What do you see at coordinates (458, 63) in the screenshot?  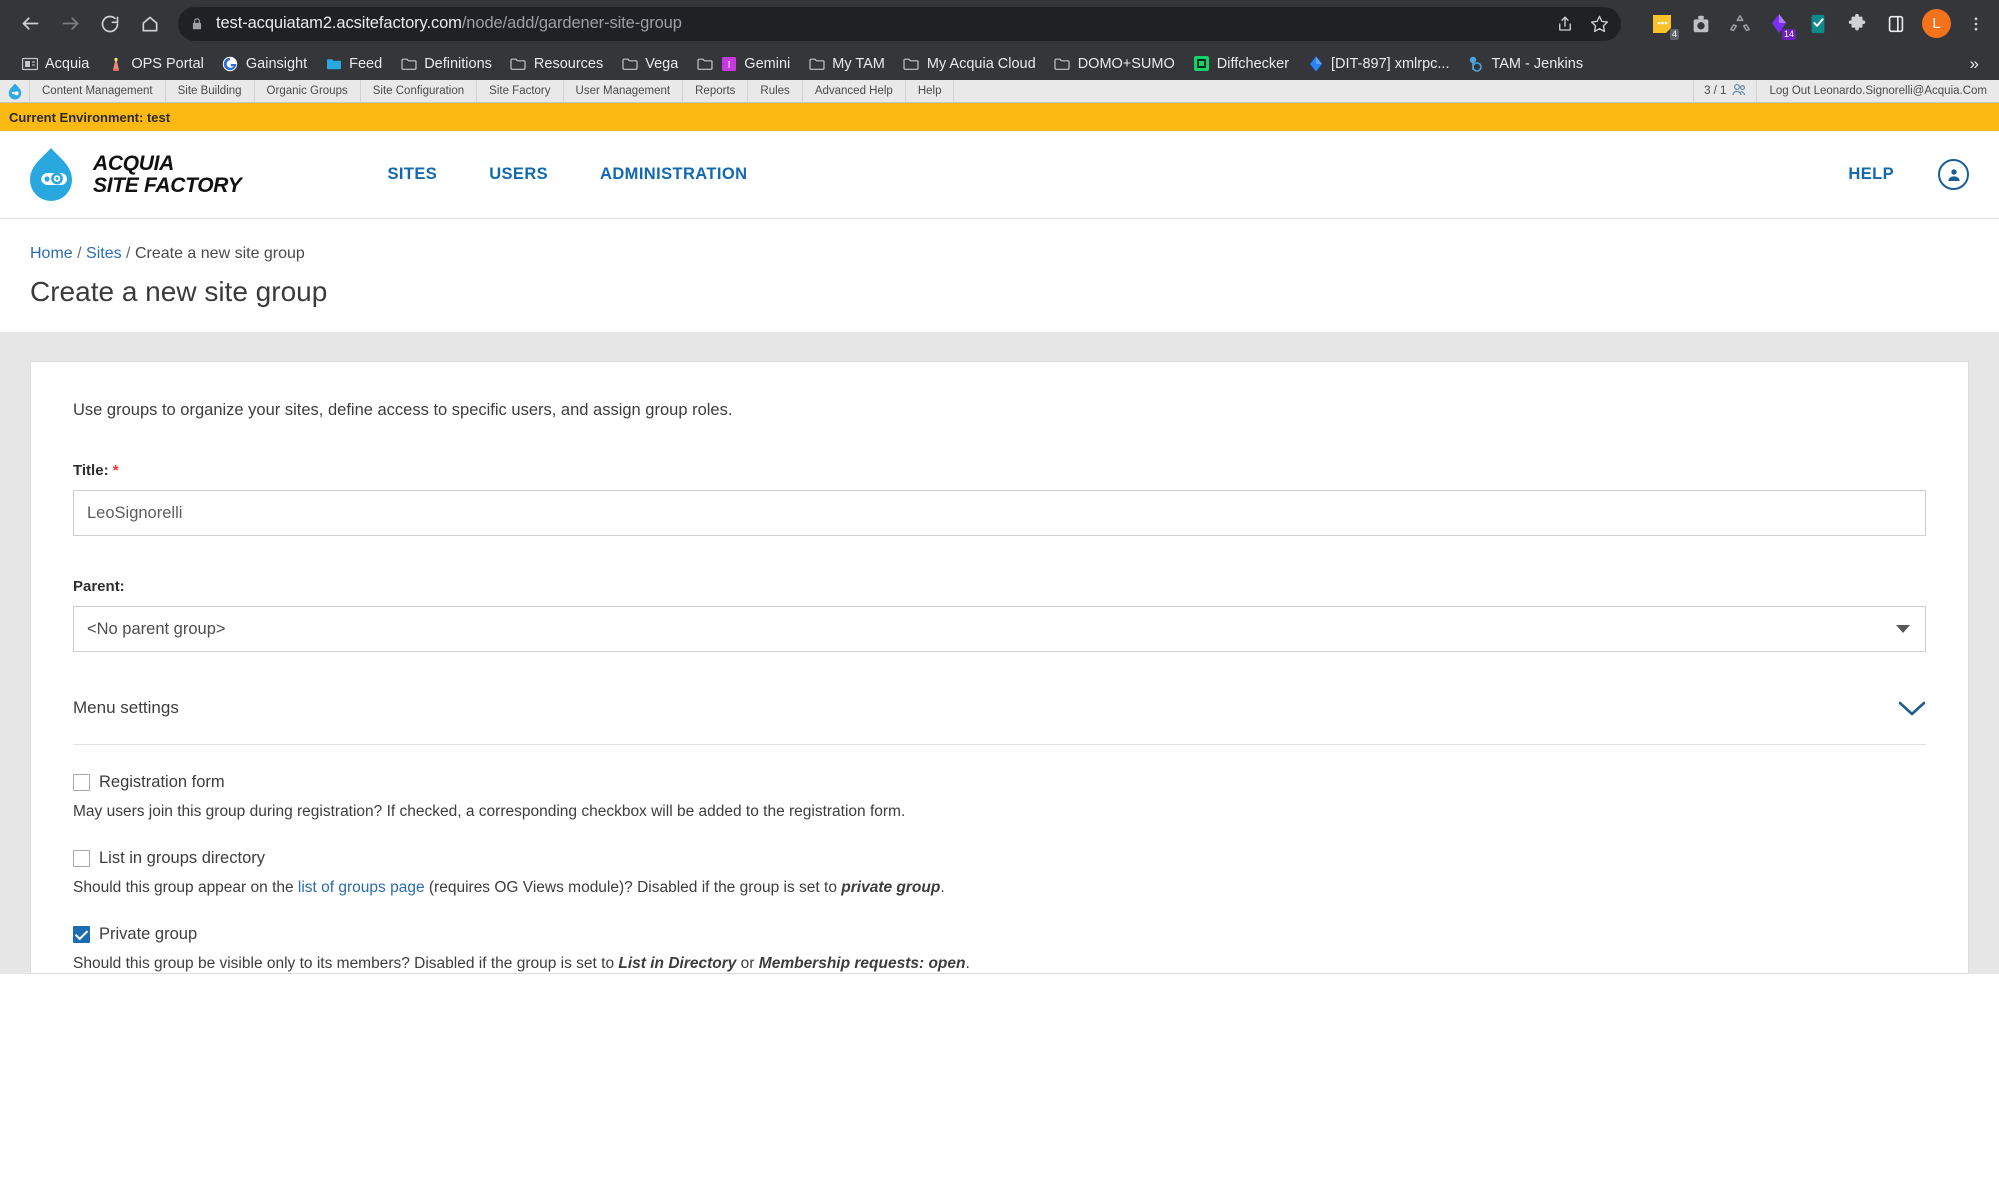 I see `bookmark-label: Definitions` at bounding box center [458, 63].